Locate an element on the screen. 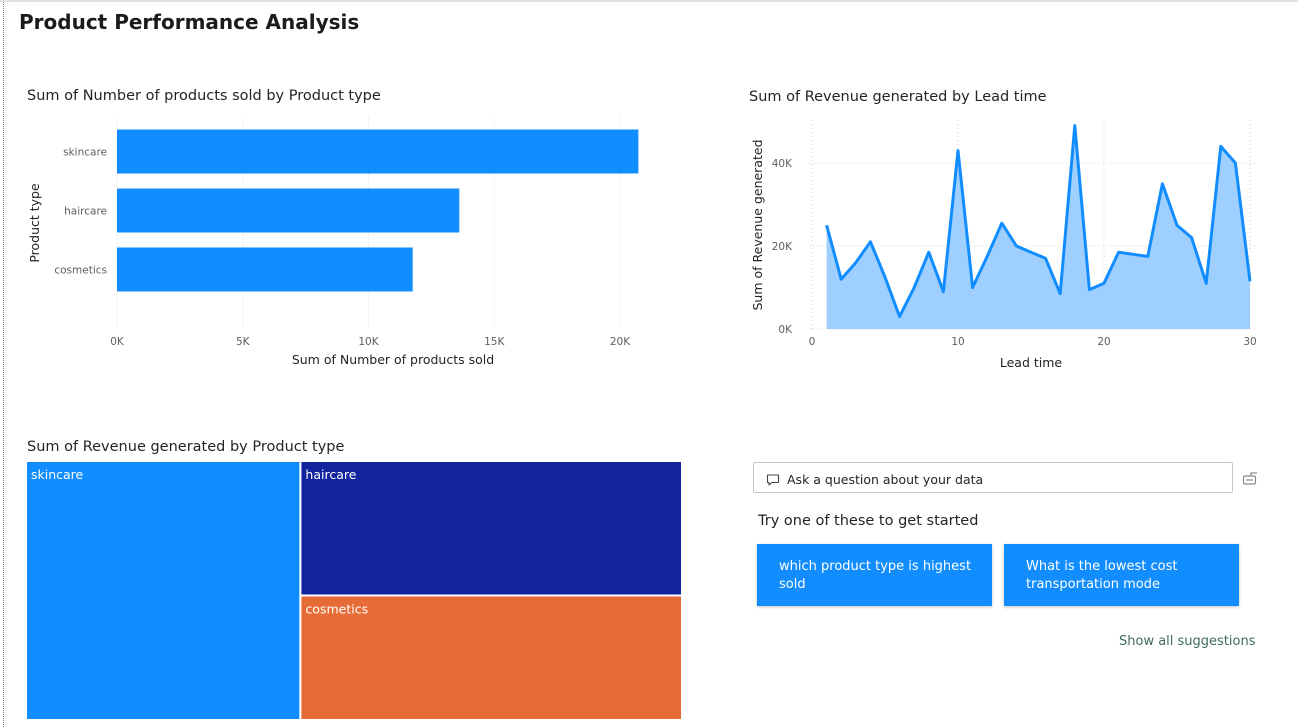 The image size is (1298, 727). y-tick-label: 0K is located at coordinates (785, 330).